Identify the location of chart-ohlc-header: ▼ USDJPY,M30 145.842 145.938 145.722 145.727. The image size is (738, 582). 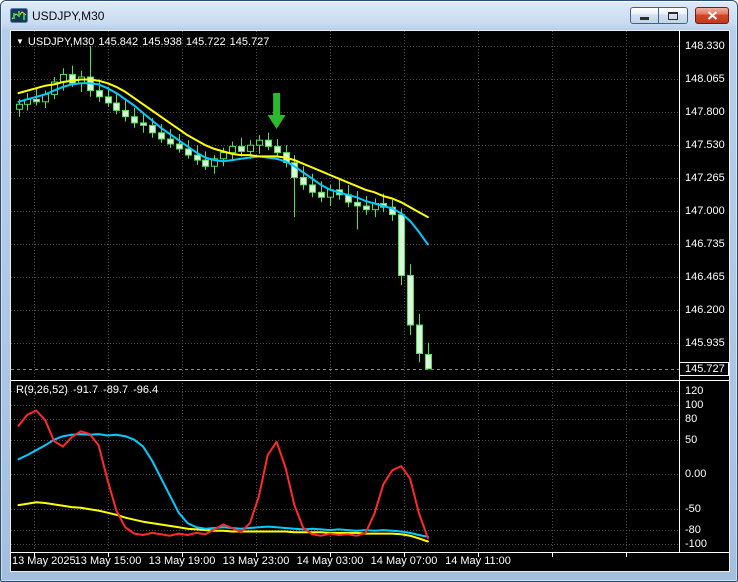
(144, 42).